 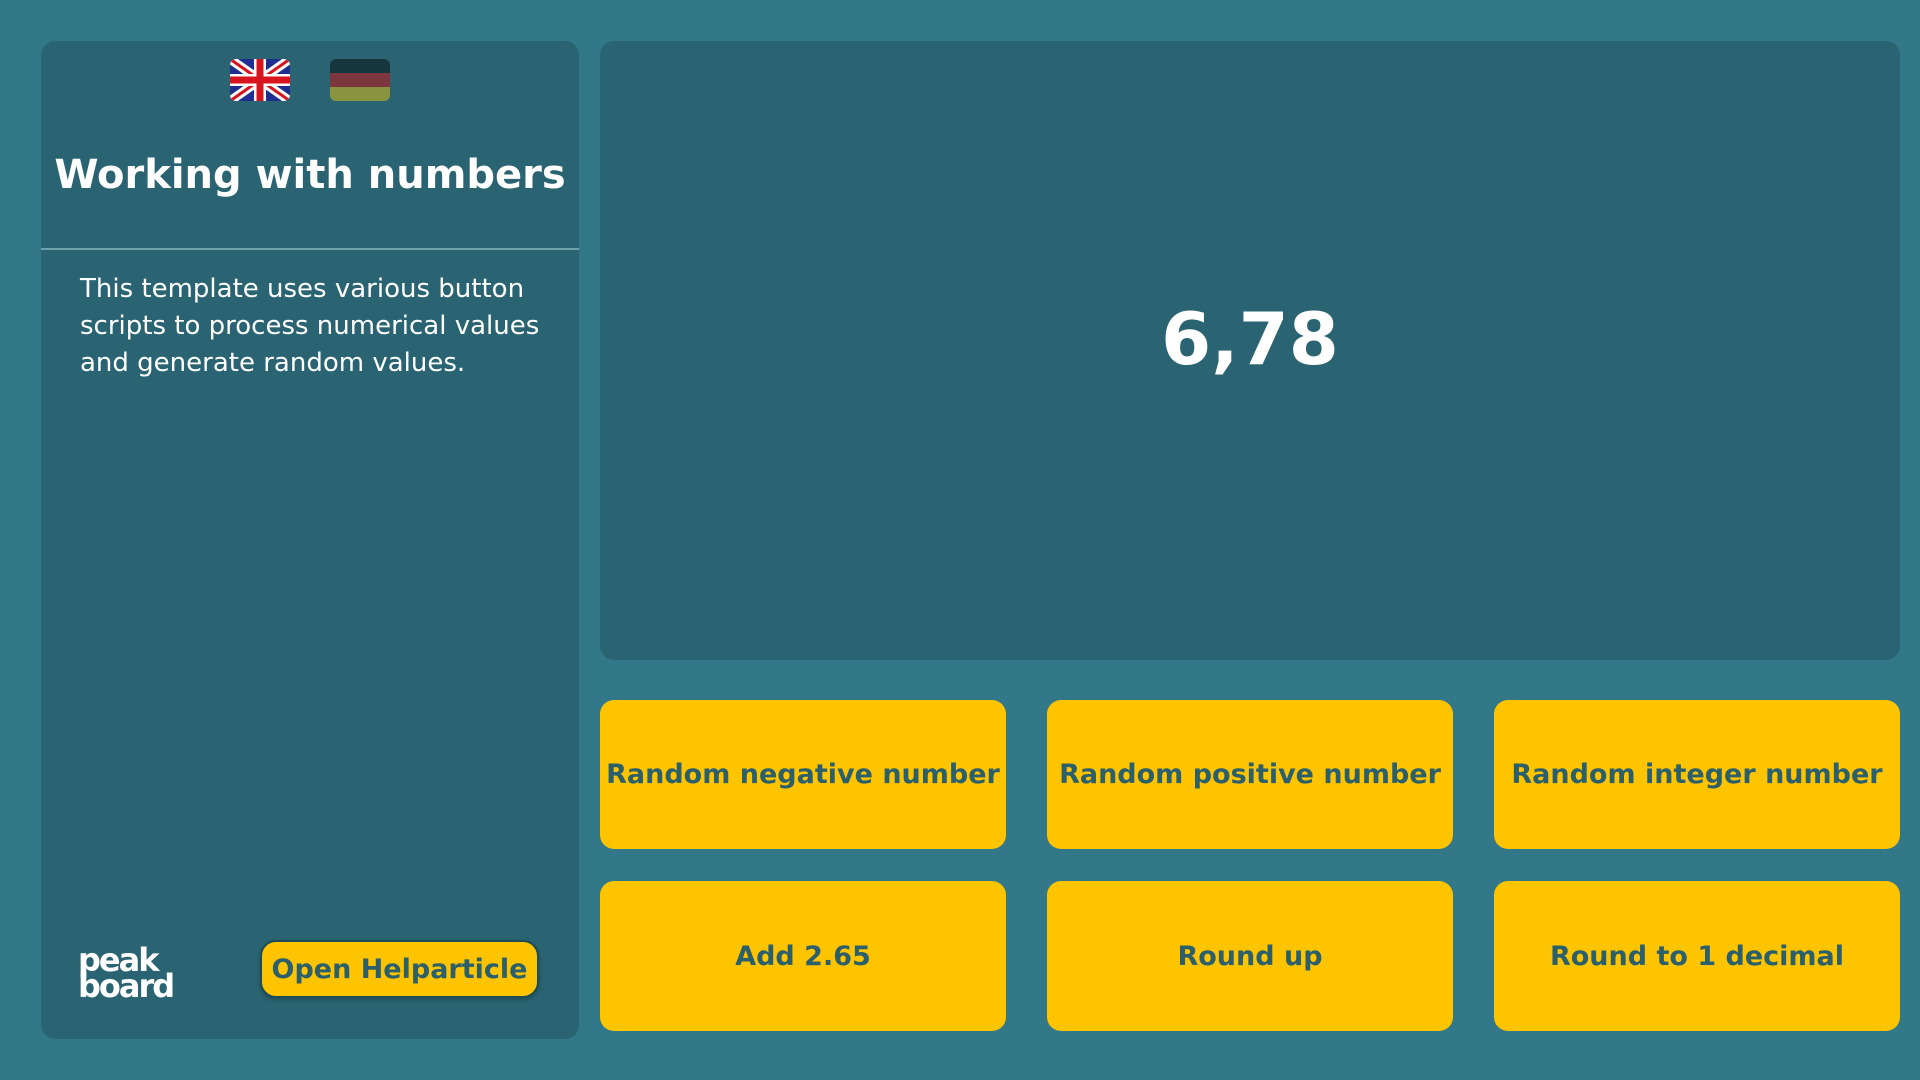 I want to click on random-integer-number-button: Random integer number, so click(x=1697, y=774).